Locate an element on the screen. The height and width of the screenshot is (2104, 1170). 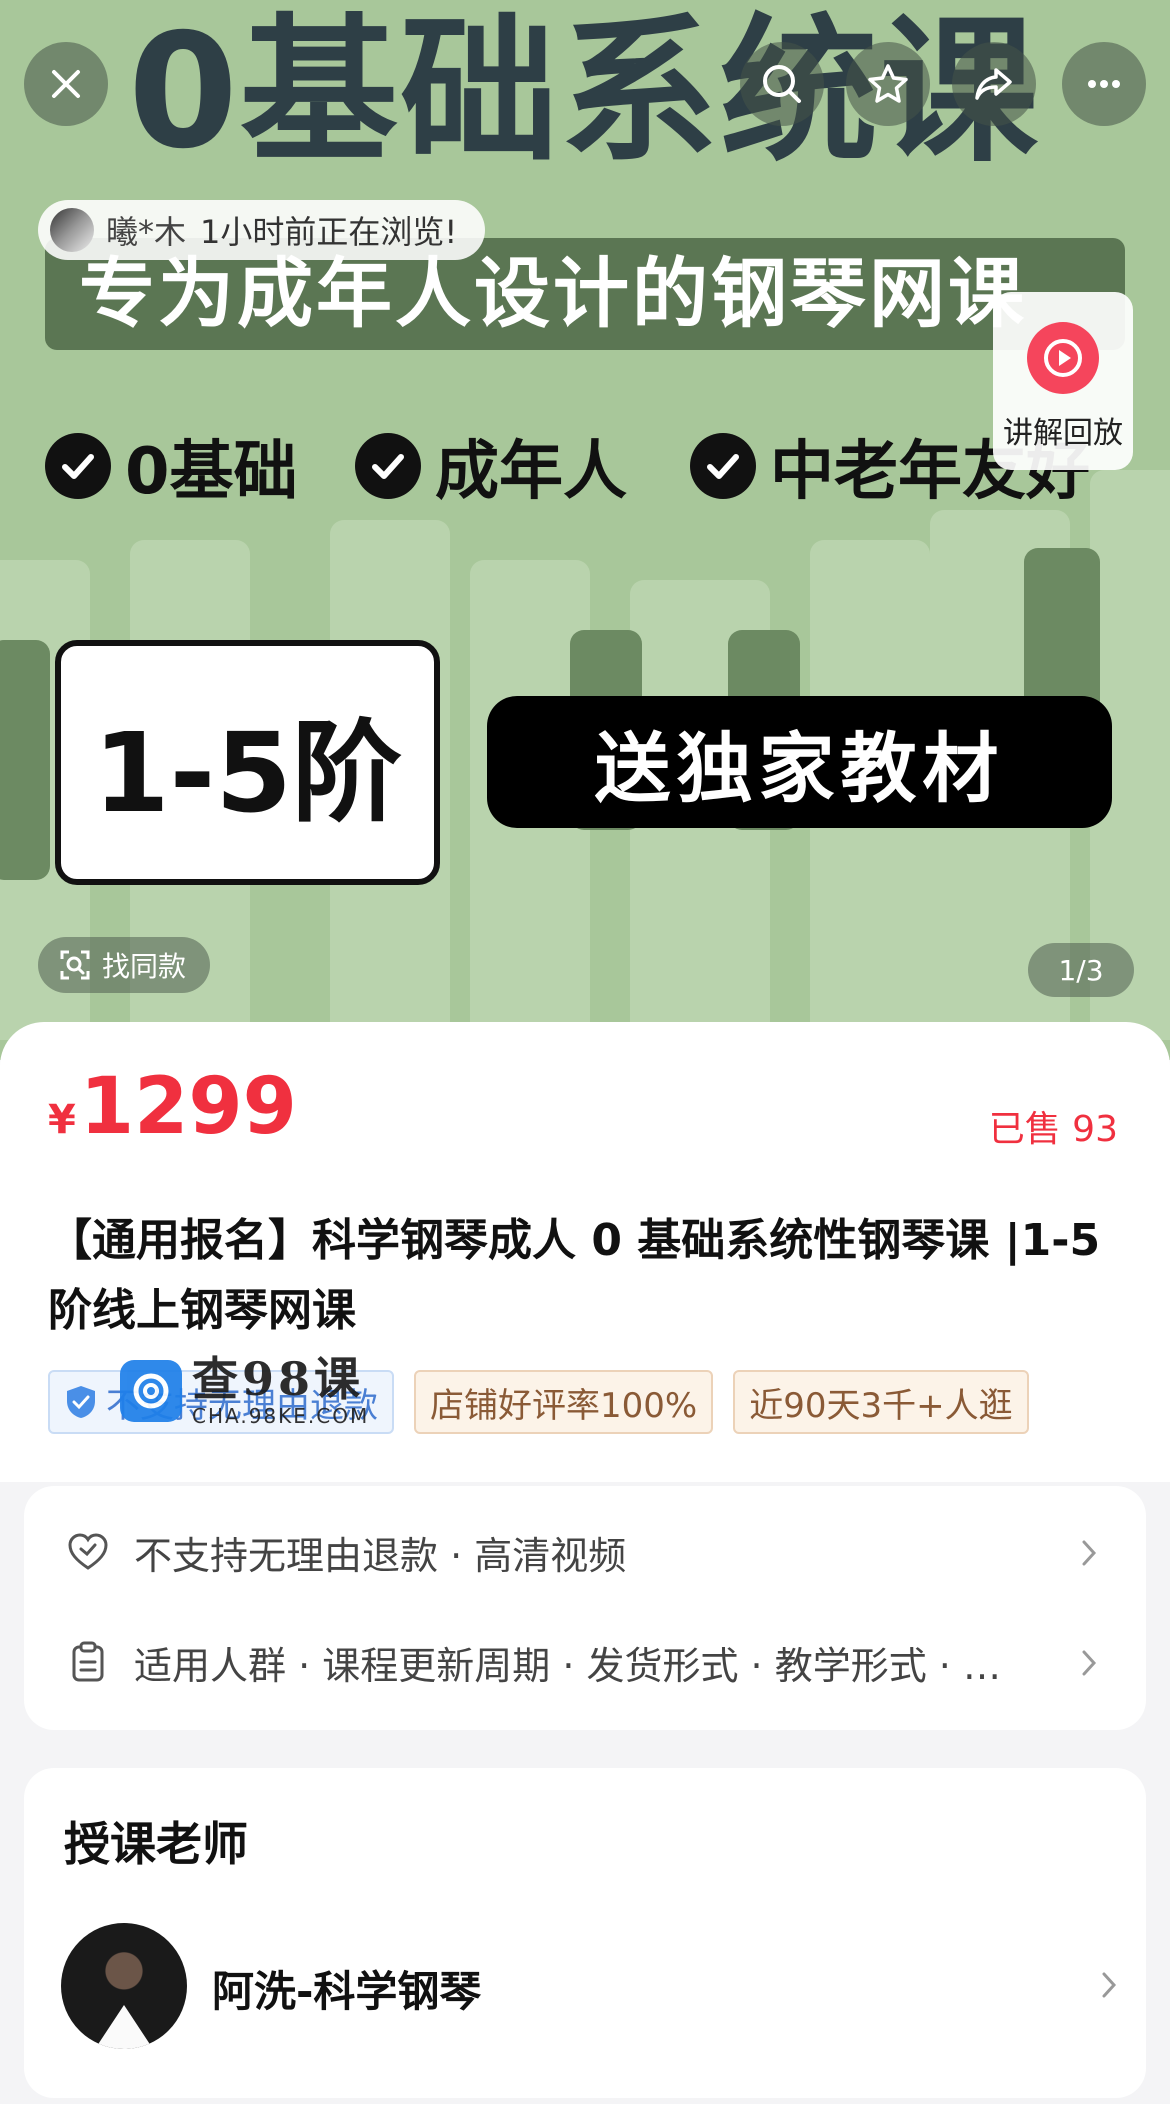
recent-viewer-pill: 曦*木 1小时前正在浏览! is located at coordinates (262, 230).